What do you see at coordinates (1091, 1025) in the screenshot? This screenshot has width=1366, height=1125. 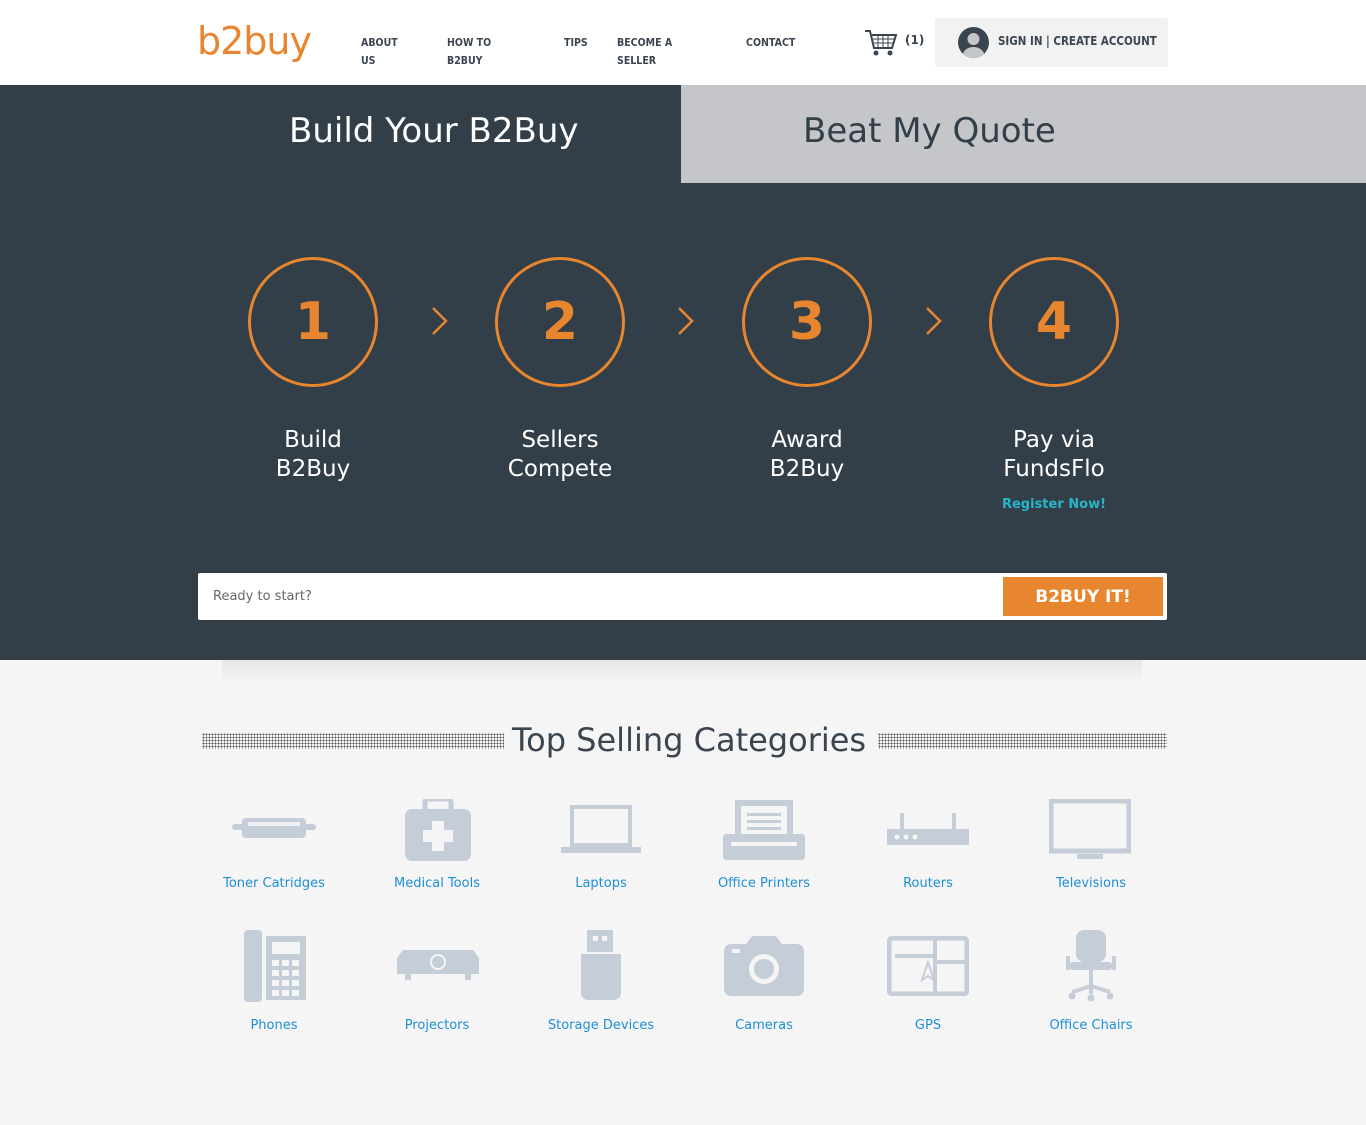 I see `category-label: Office Chairs` at bounding box center [1091, 1025].